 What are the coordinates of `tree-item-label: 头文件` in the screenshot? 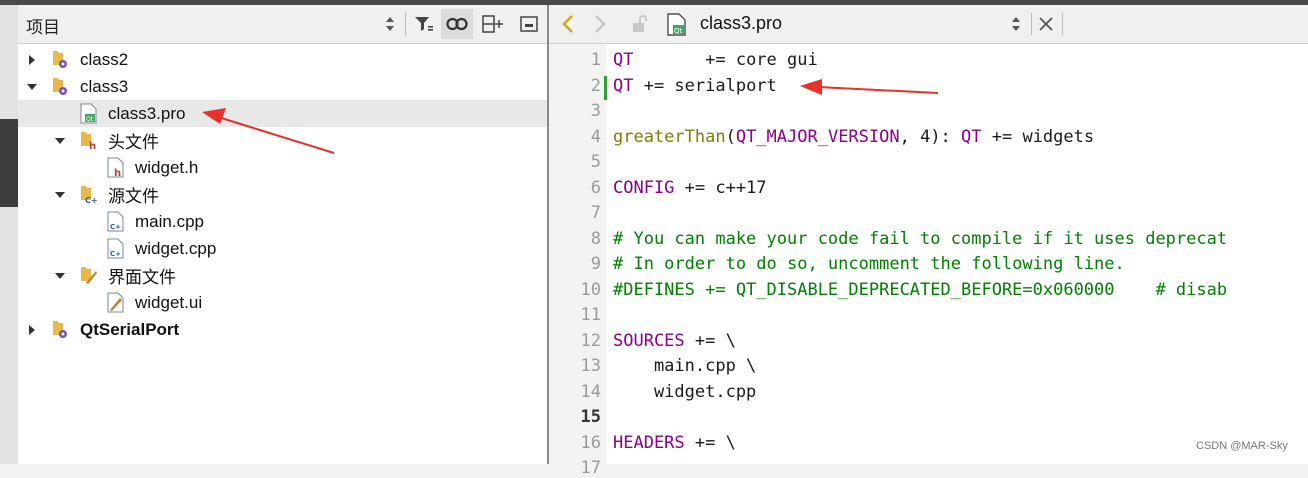 It's located at (133, 142).